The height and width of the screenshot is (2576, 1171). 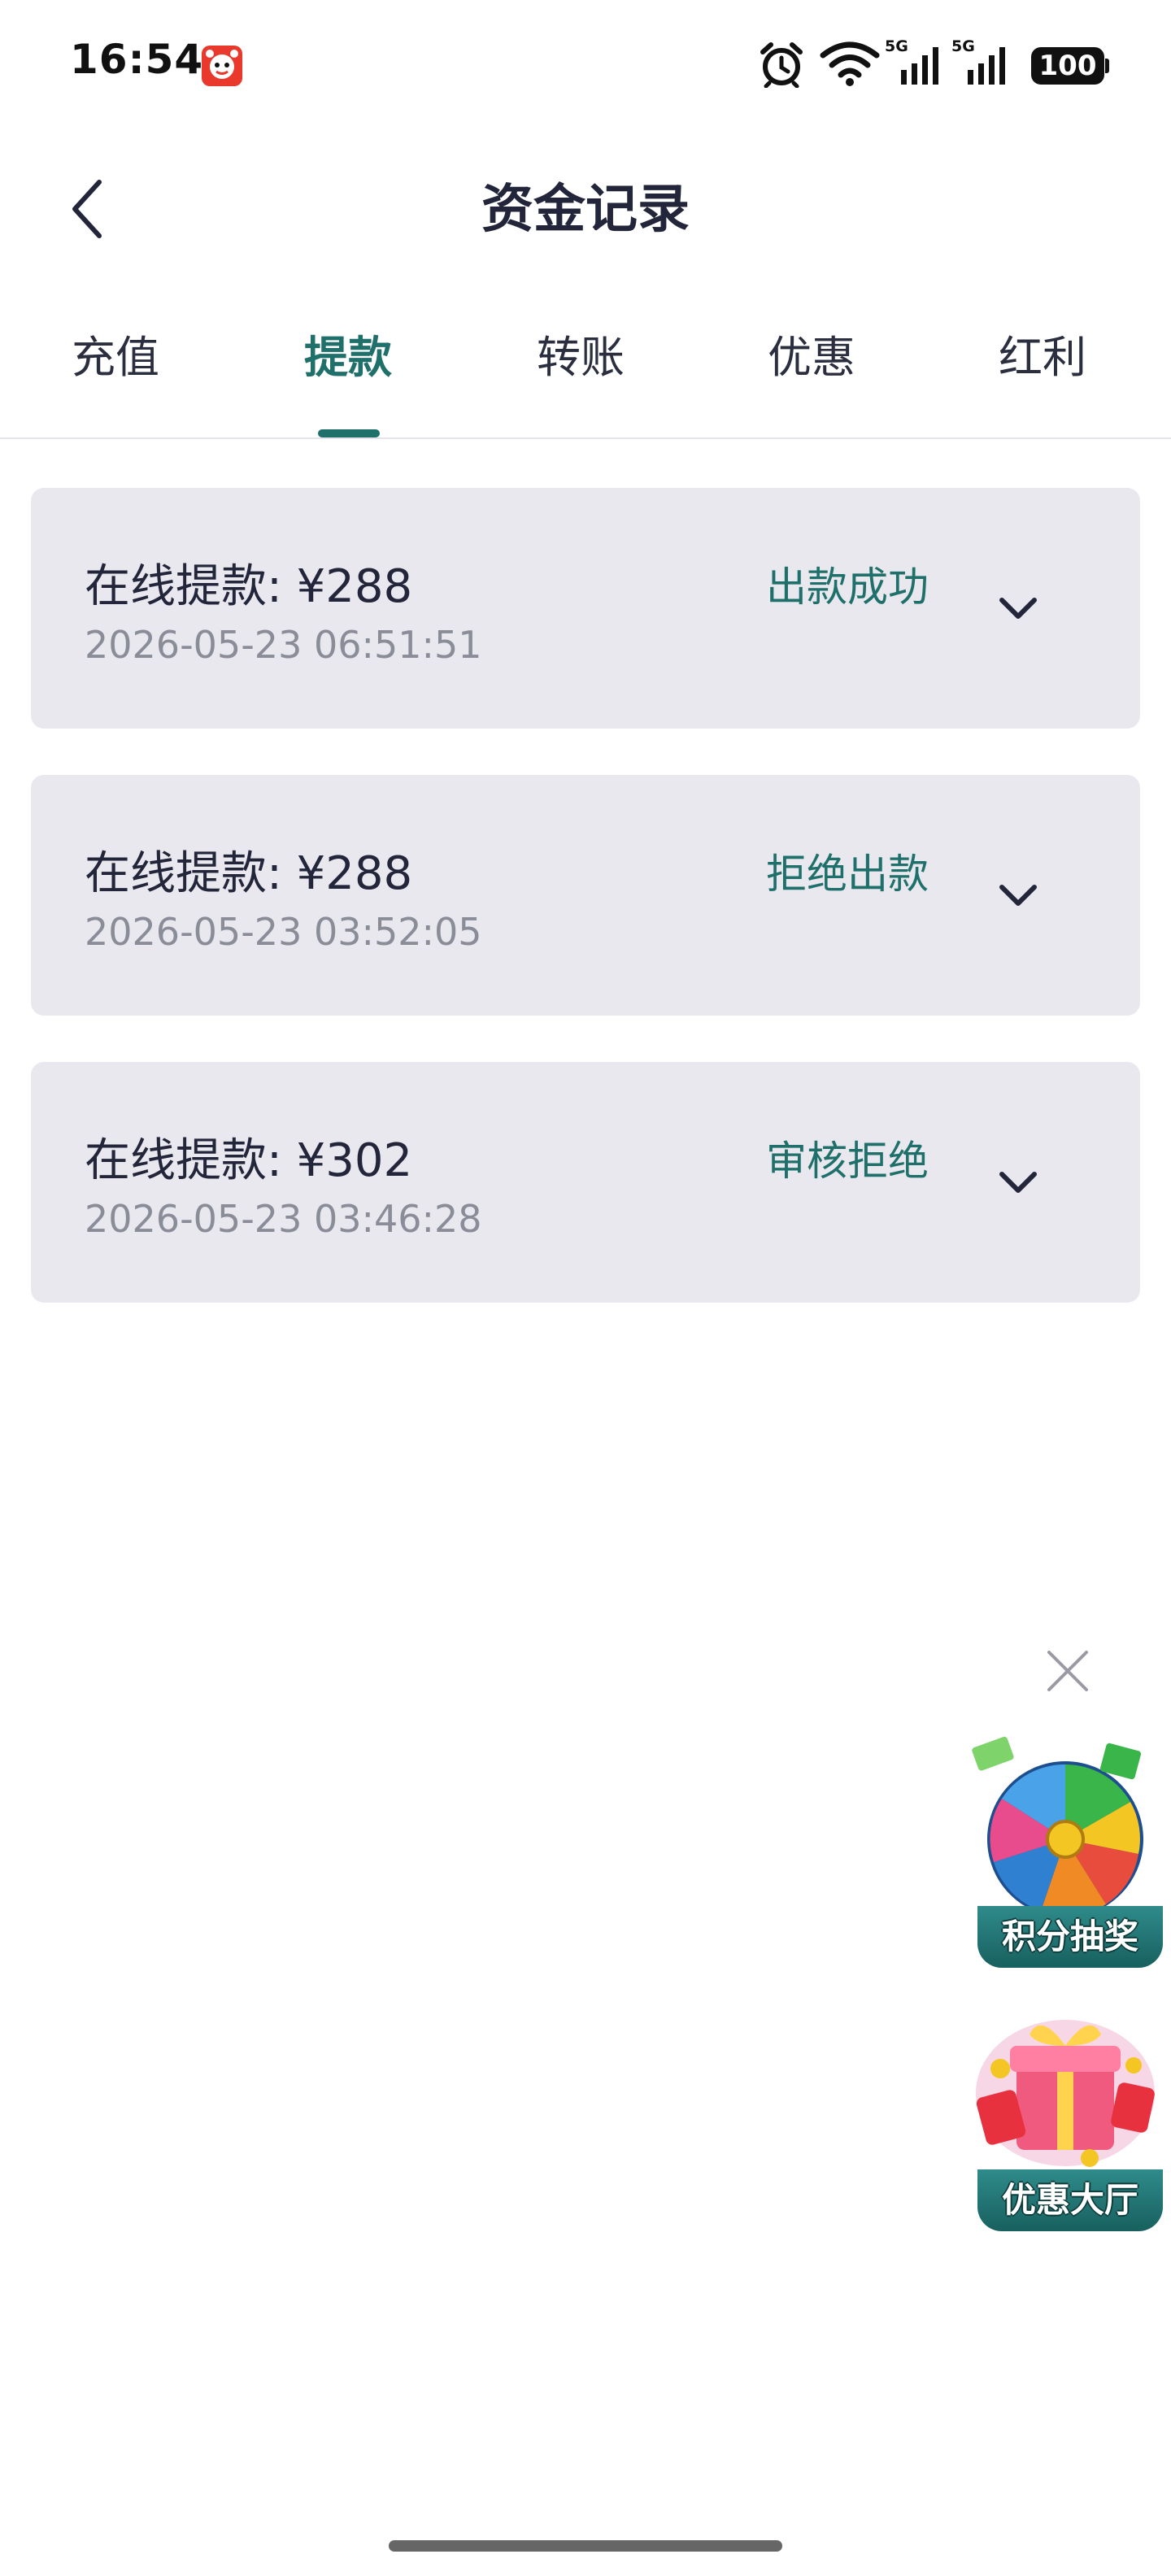 What do you see at coordinates (585, 65) in the screenshot?
I see `status-bar: 16:54 5G 5G 100` at bounding box center [585, 65].